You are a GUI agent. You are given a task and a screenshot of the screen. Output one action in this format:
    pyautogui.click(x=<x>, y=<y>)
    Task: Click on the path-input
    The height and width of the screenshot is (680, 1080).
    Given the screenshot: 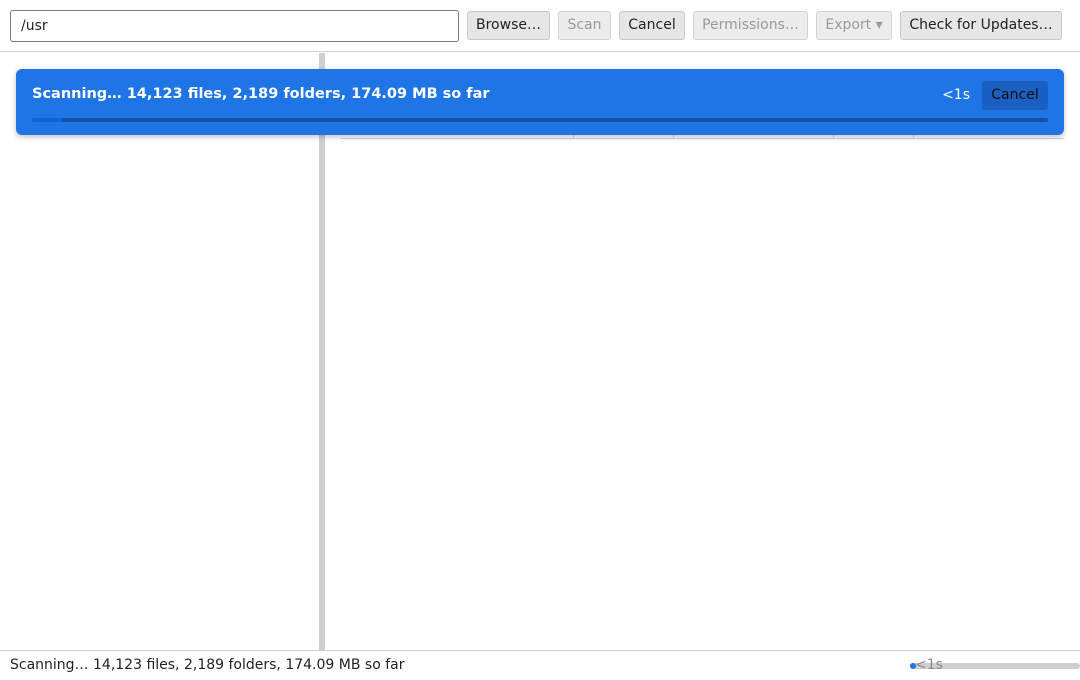 What is the action you would take?
    pyautogui.click(x=234, y=26)
    